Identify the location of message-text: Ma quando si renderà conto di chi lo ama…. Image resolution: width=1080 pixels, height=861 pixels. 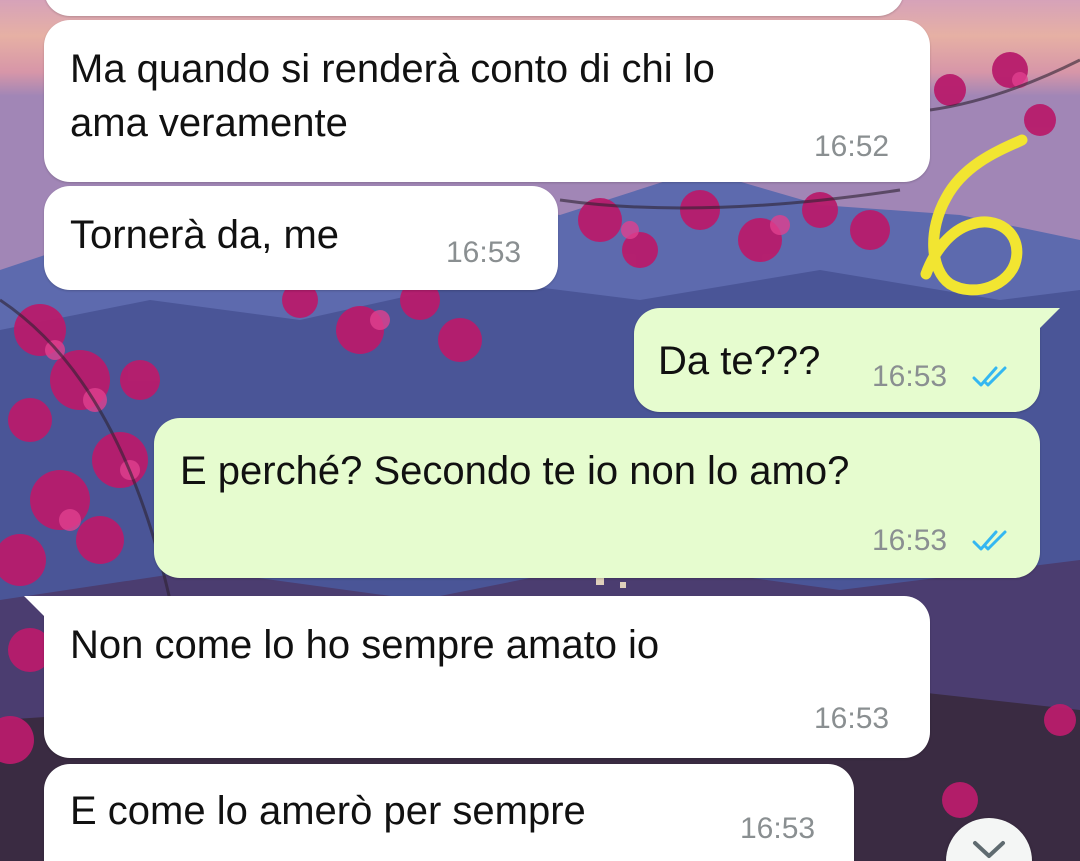
(392, 96).